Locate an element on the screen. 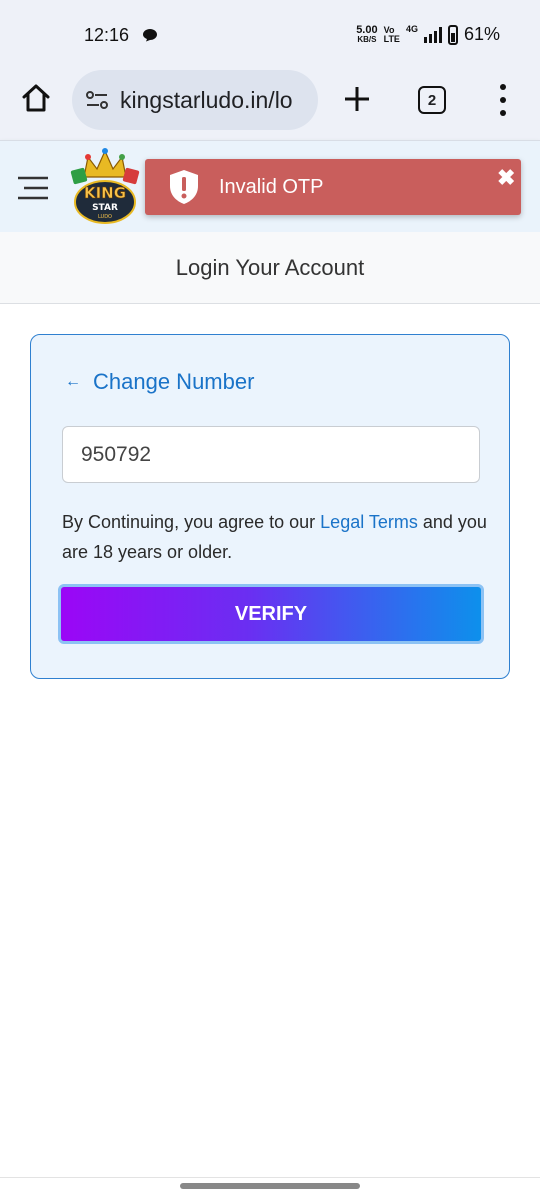  message-notification-icon is located at coordinates (150, 35).